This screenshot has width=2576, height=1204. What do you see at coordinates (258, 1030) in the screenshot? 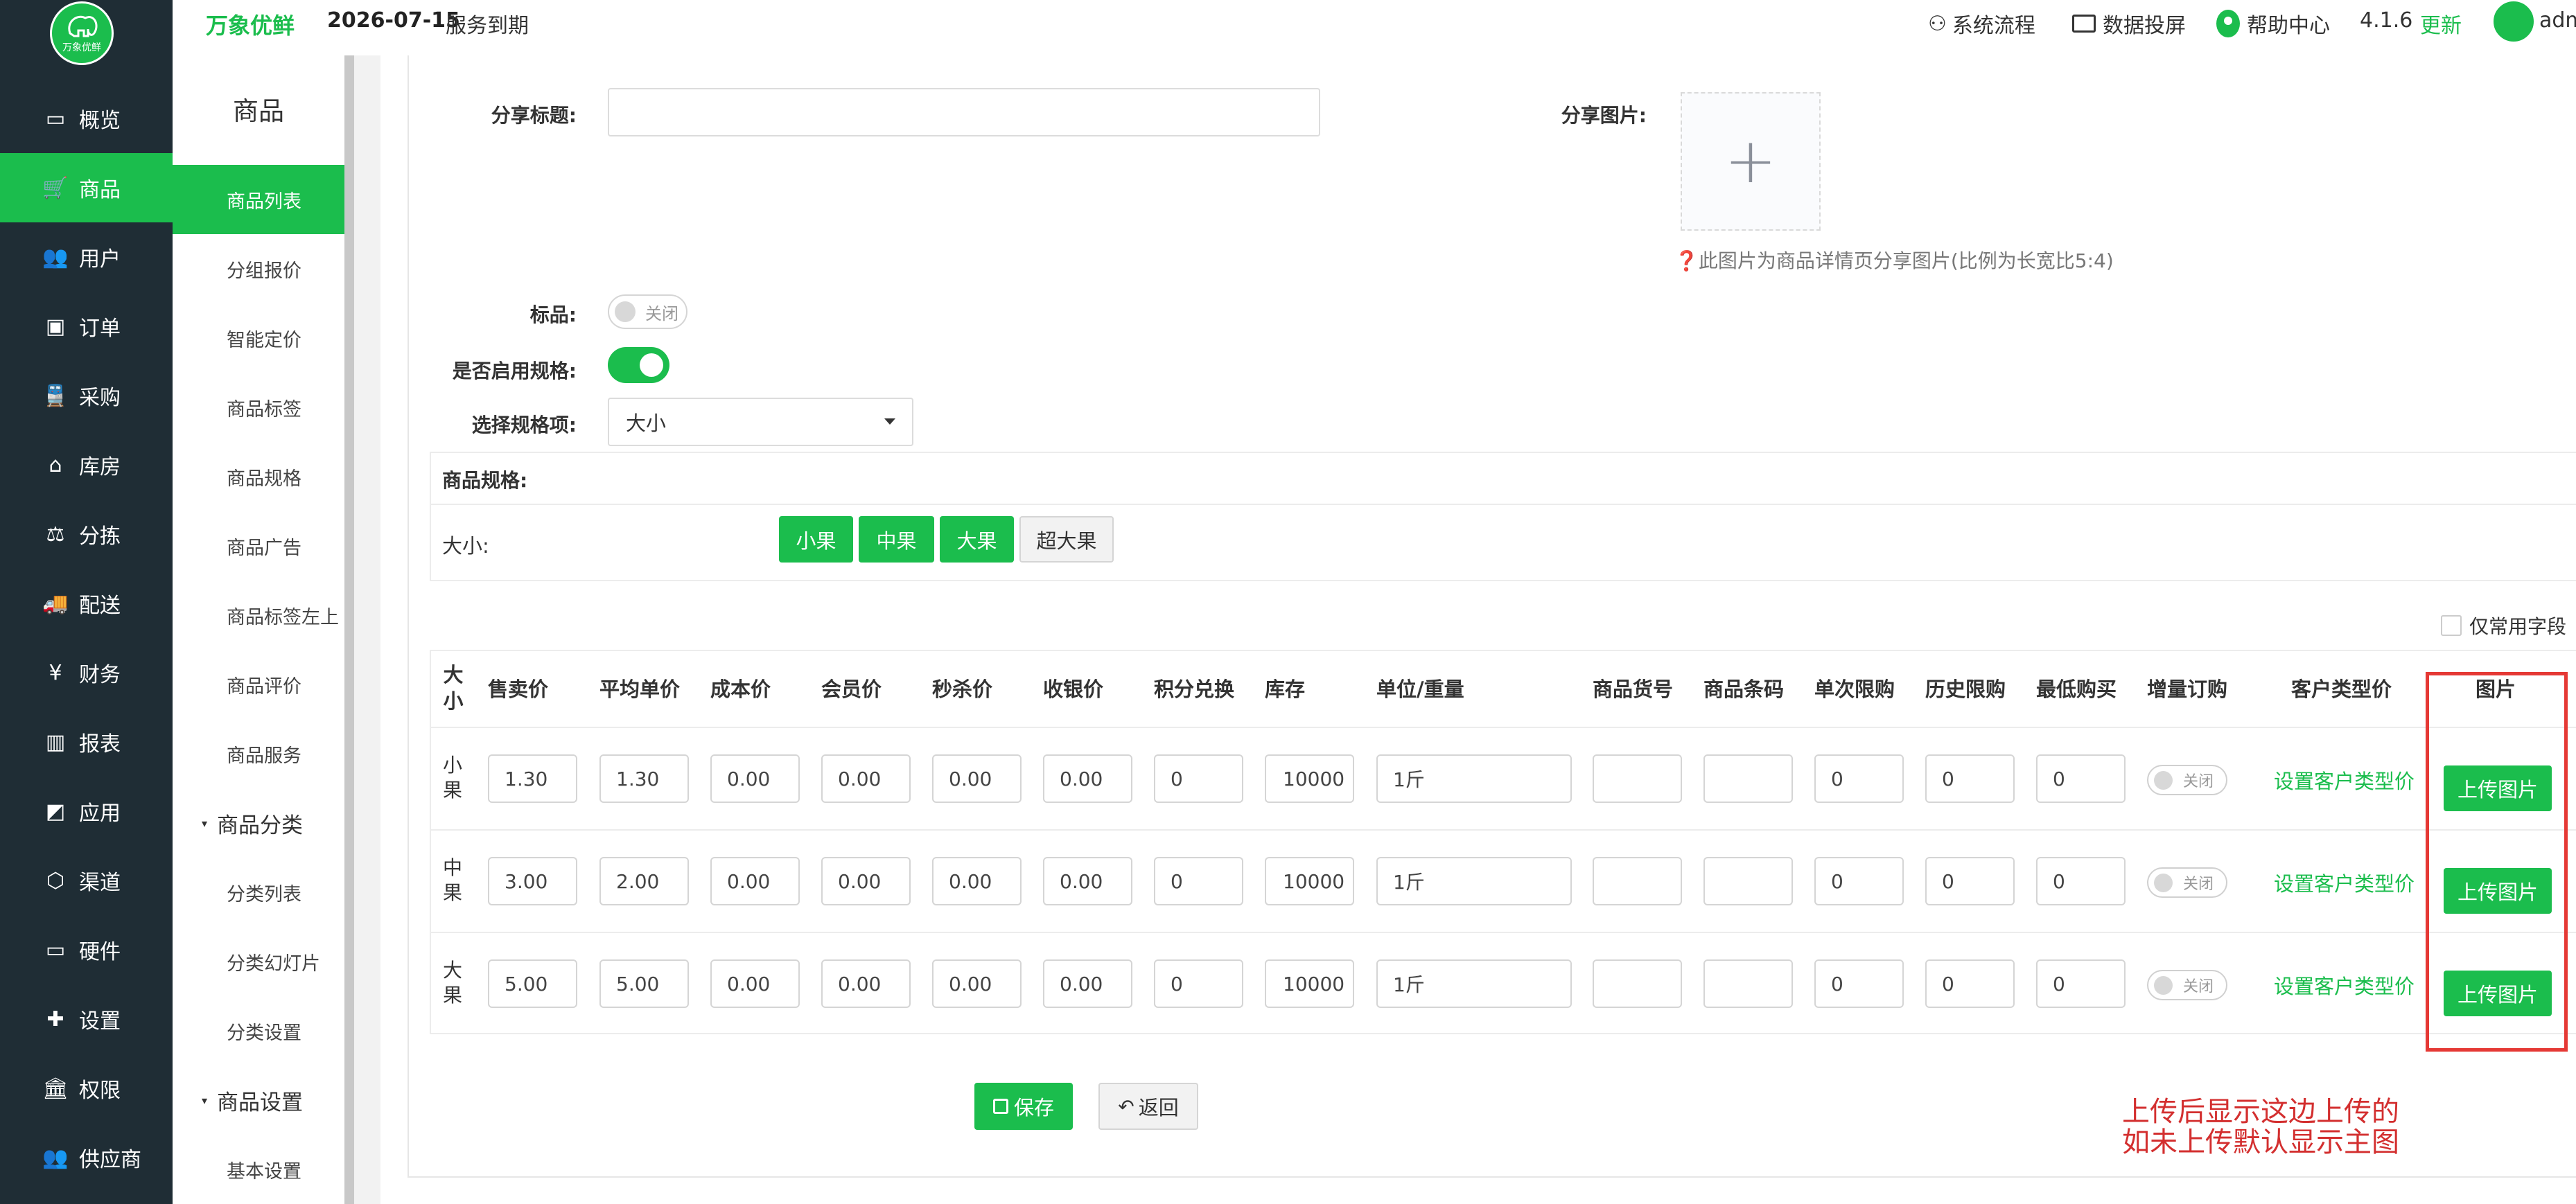
I see `subnav-item-category-2: 分类设置` at bounding box center [258, 1030].